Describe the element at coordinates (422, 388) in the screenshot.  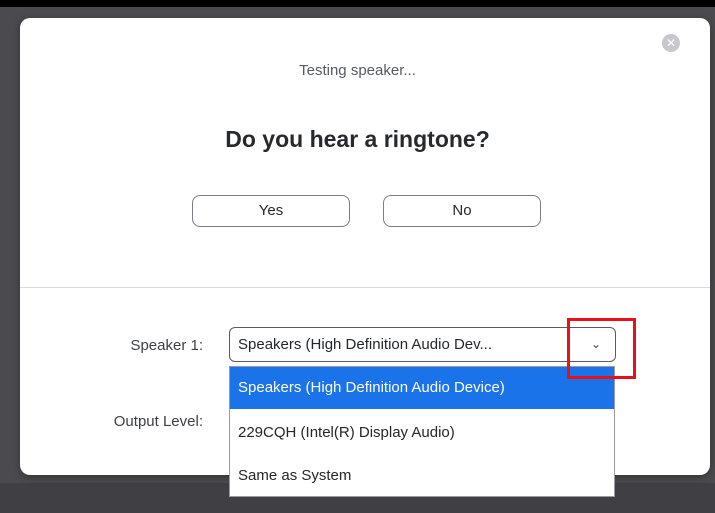
I see `dropdown-option-speakers: Speakers (High Definition Audio Device)` at that location.